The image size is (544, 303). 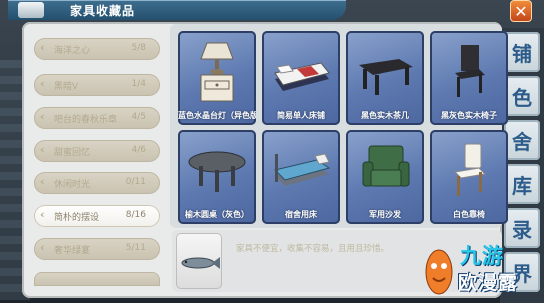 What do you see at coordinates (72, 185) in the screenshot?
I see `category-label: 休闲时光` at bounding box center [72, 185].